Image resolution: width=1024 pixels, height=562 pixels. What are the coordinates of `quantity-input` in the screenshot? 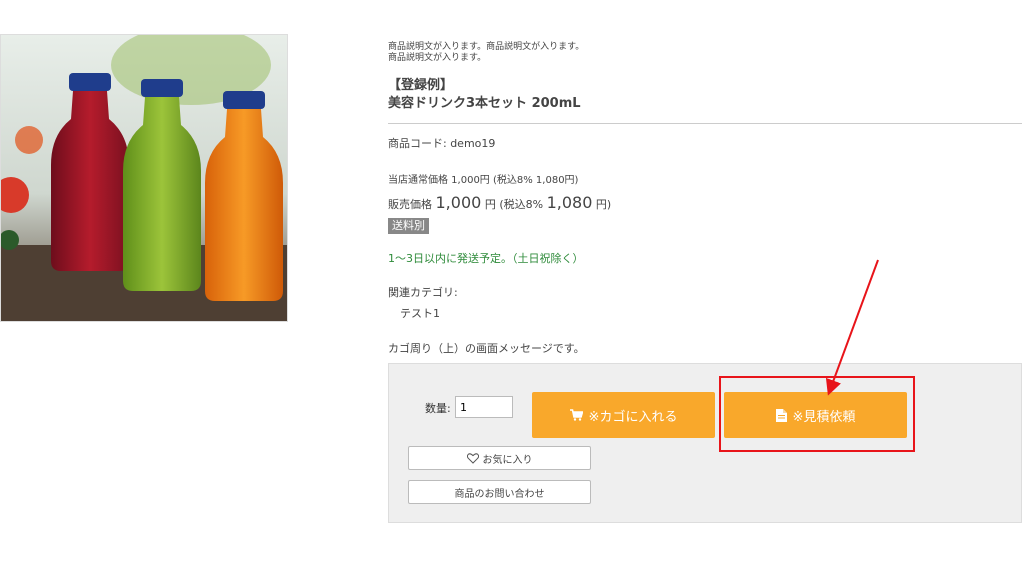 It's located at (484, 407).